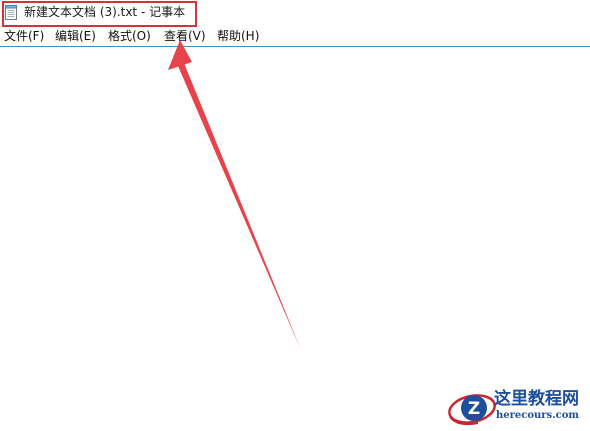 Image resolution: width=590 pixels, height=431 pixels. What do you see at coordinates (75, 36) in the screenshot?
I see `menu-edit: 编辑(E)` at bounding box center [75, 36].